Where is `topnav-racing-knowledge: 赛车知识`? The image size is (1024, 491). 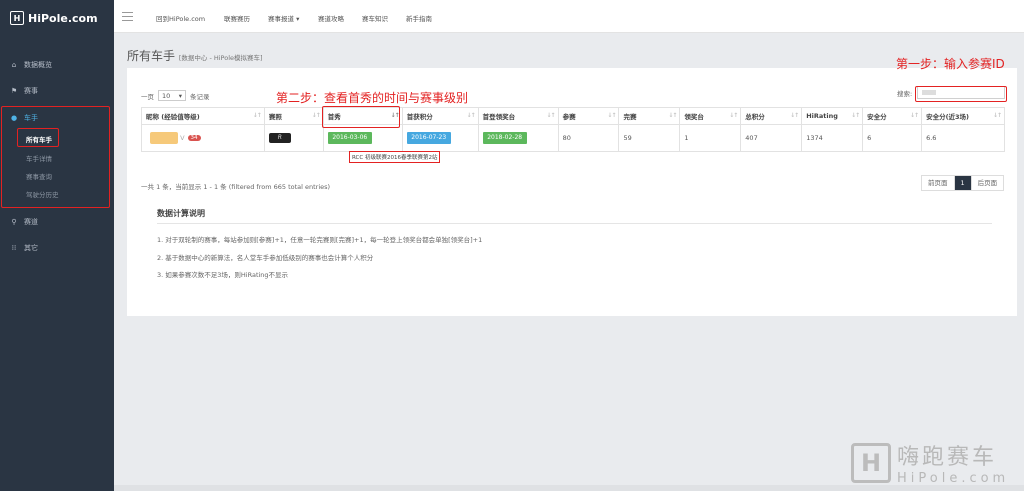
topnav-racing-knowledge: 赛车知识 is located at coordinates (375, 18).